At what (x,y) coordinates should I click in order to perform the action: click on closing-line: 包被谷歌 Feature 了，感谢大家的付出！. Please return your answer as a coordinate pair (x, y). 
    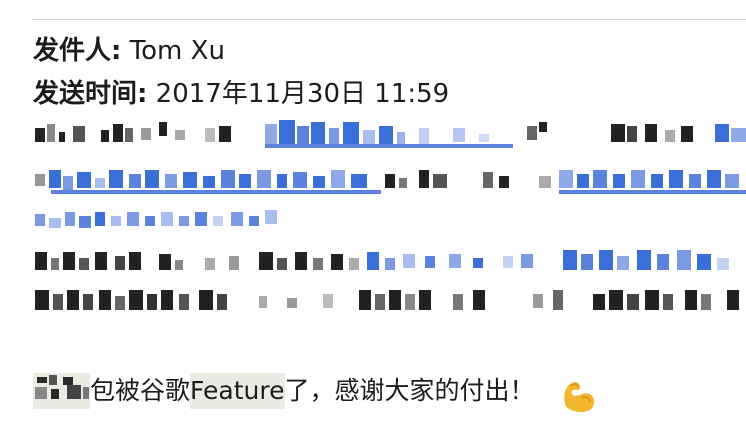
    Looking at the image, I should click on (316, 391).